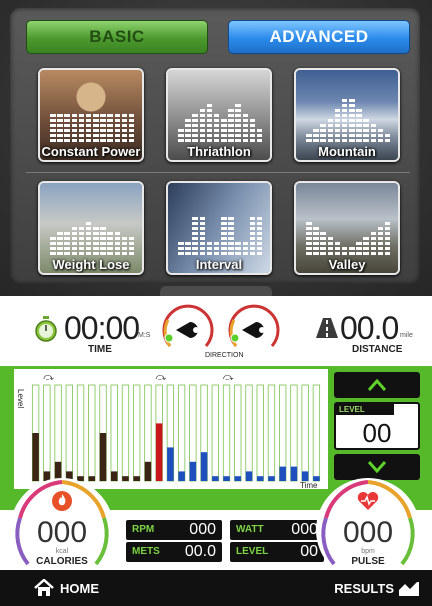  Describe the element at coordinates (144, 335) in the screenshot. I see `time-unit: M:S` at that location.